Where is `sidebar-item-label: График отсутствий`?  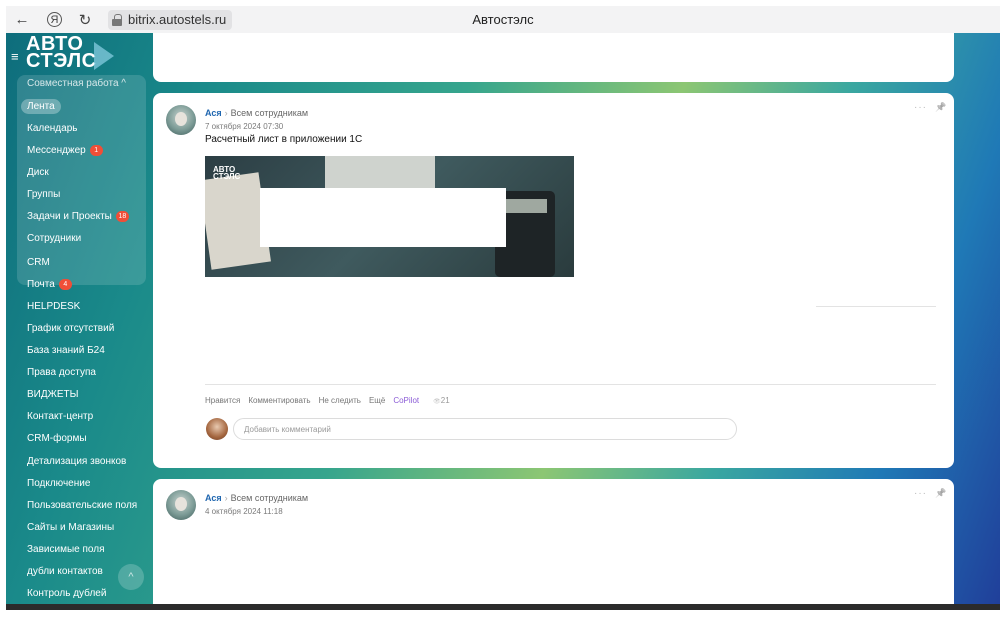
sidebar-item-label: График отсутствий is located at coordinates (71, 328).